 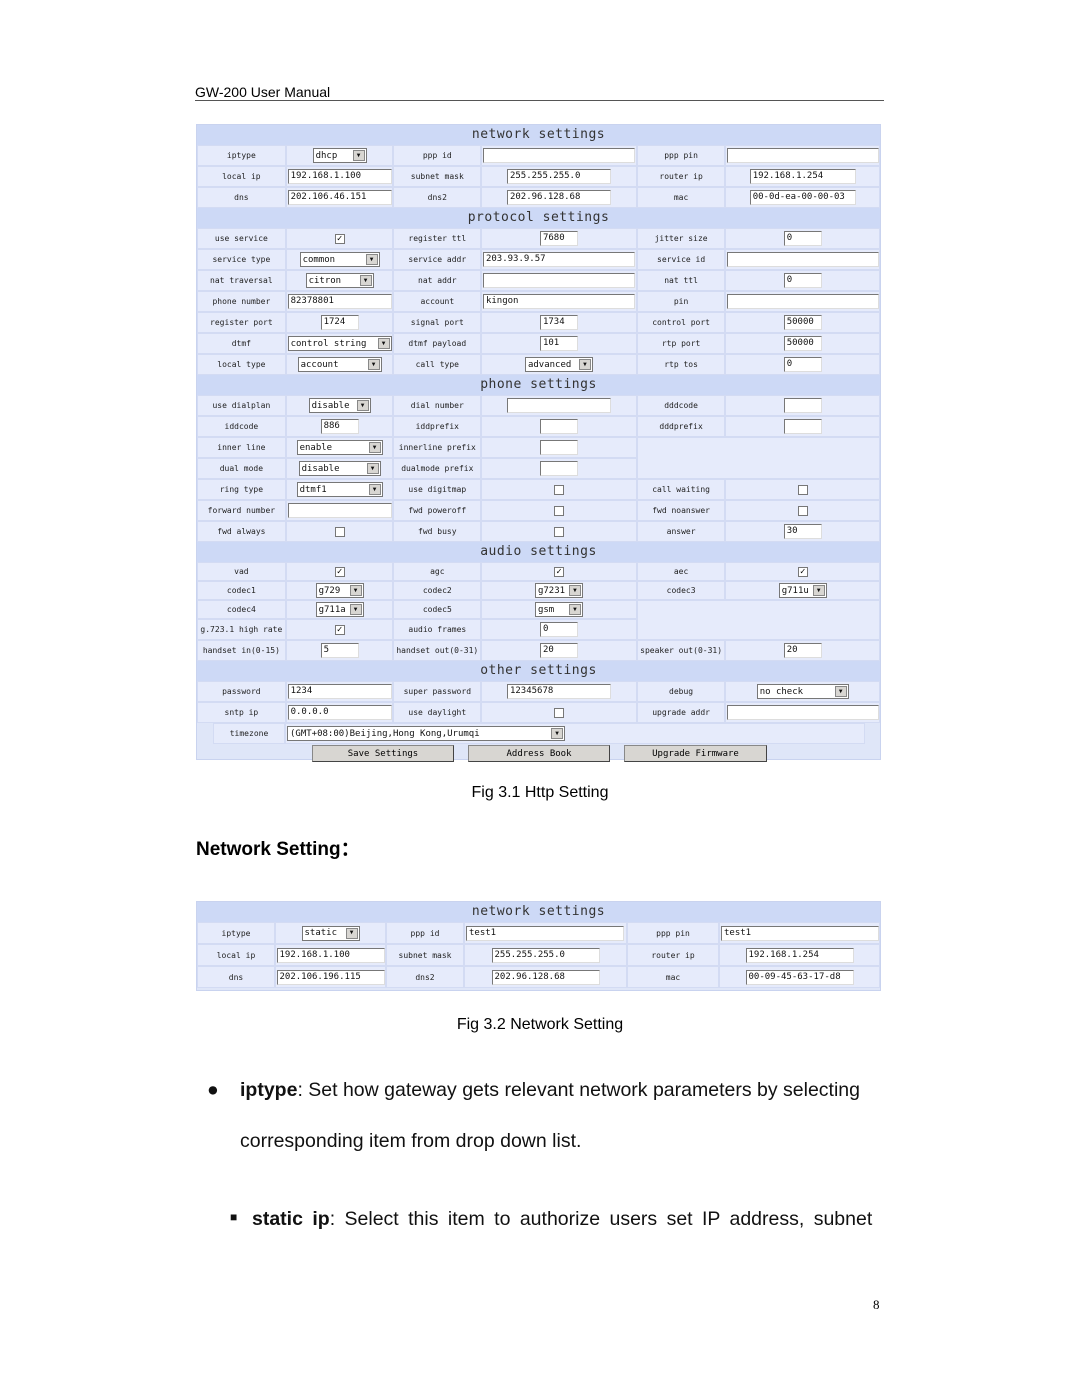 What do you see at coordinates (339, 590) in the screenshot?
I see `codec1-select: g729 ▼` at bounding box center [339, 590].